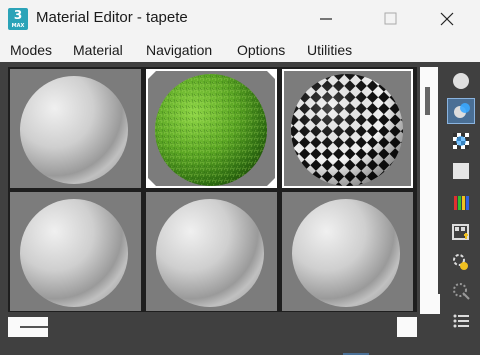 This screenshot has width=480, height=355. I want to click on side-toolbar, so click(462, 208).